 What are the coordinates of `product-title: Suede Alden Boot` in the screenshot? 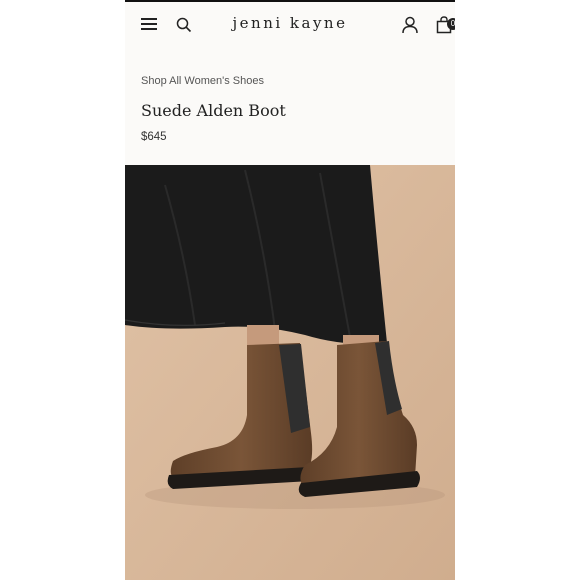 It's located at (213, 110).